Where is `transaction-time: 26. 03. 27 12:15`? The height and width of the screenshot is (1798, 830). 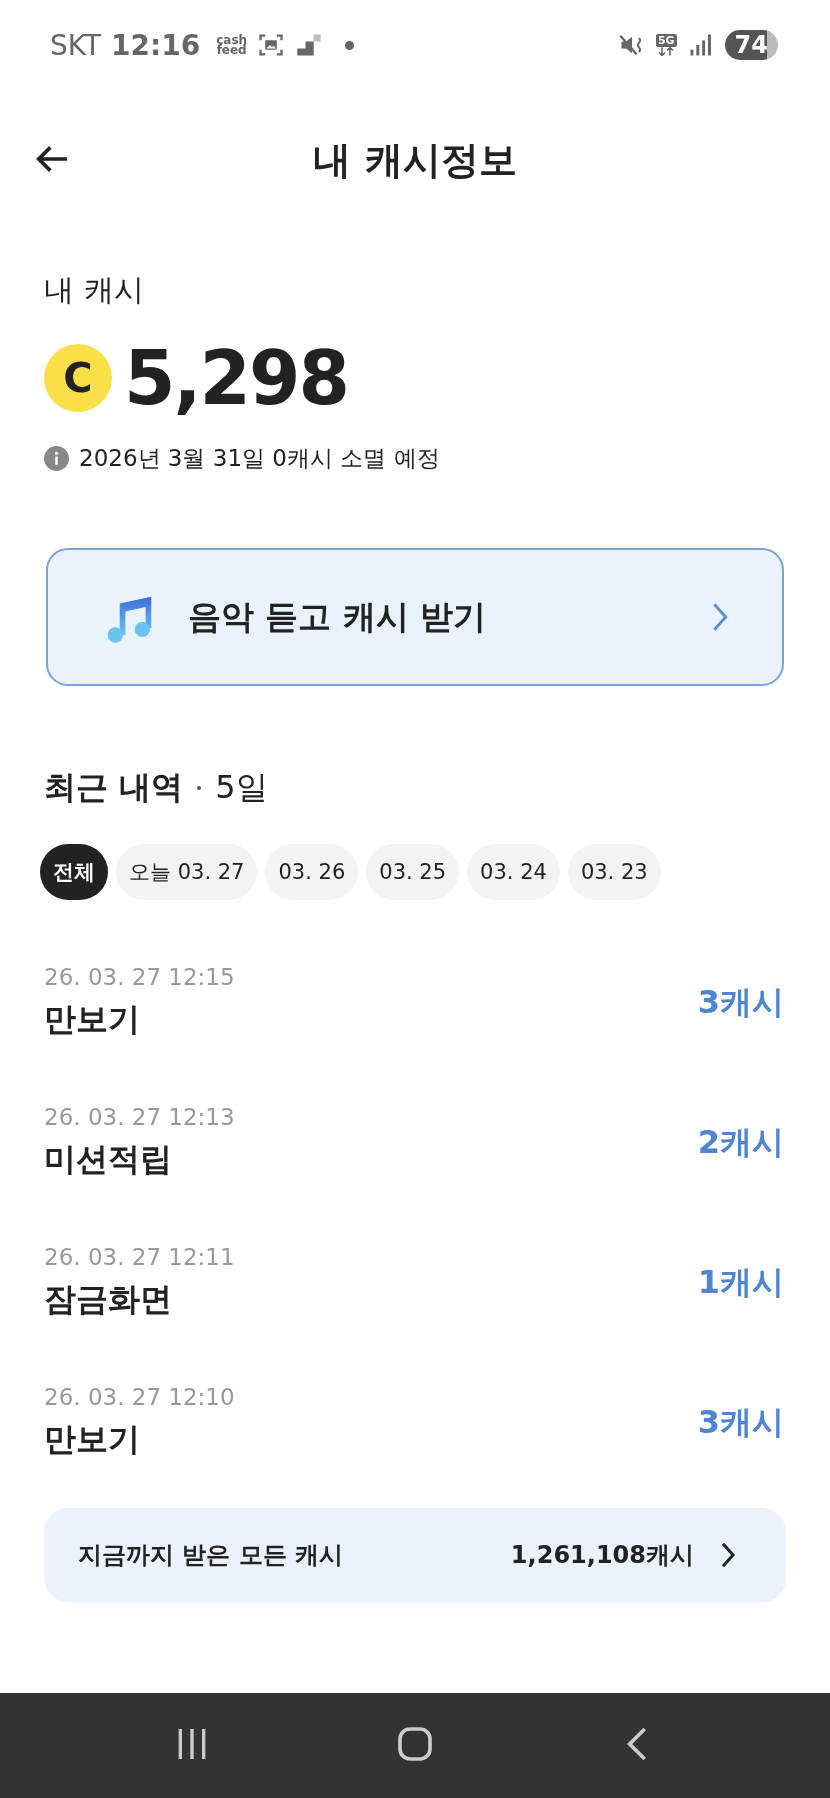
transaction-time: 26. 03. 27 12:15 is located at coordinates (139, 977).